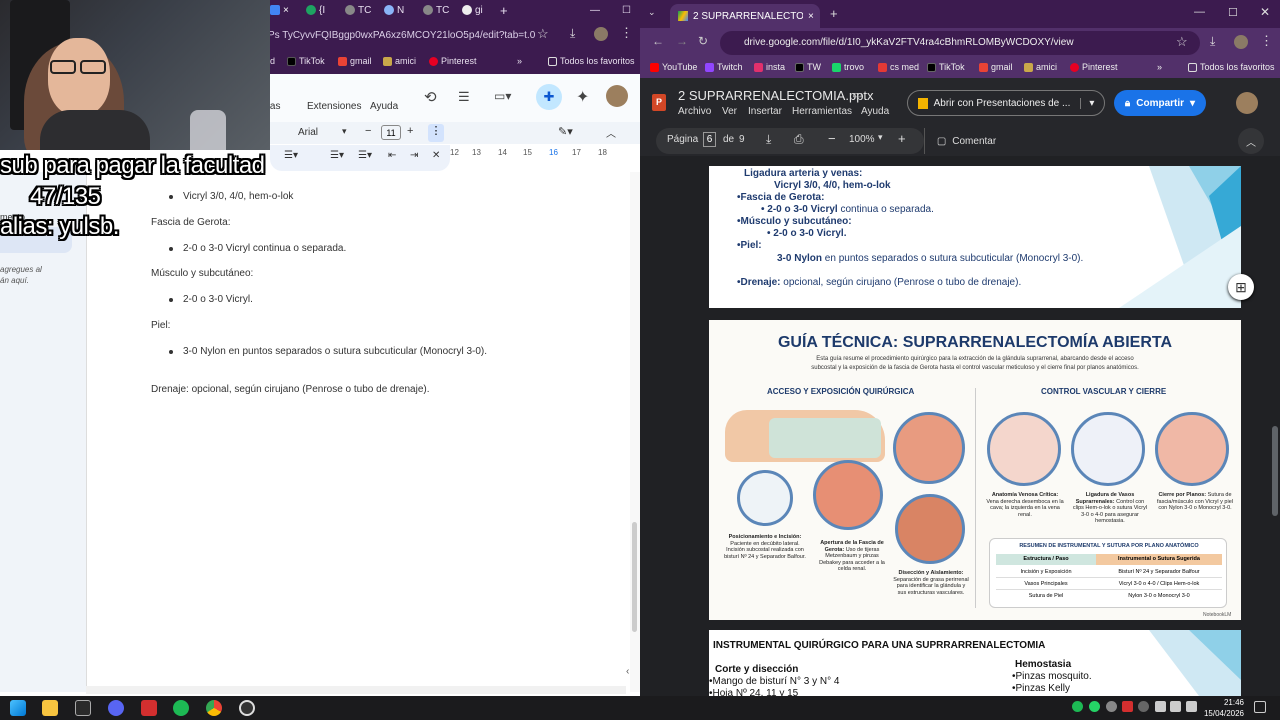 This screenshot has width=1280, height=720. I want to click on menu-ver: Ver, so click(729, 111).